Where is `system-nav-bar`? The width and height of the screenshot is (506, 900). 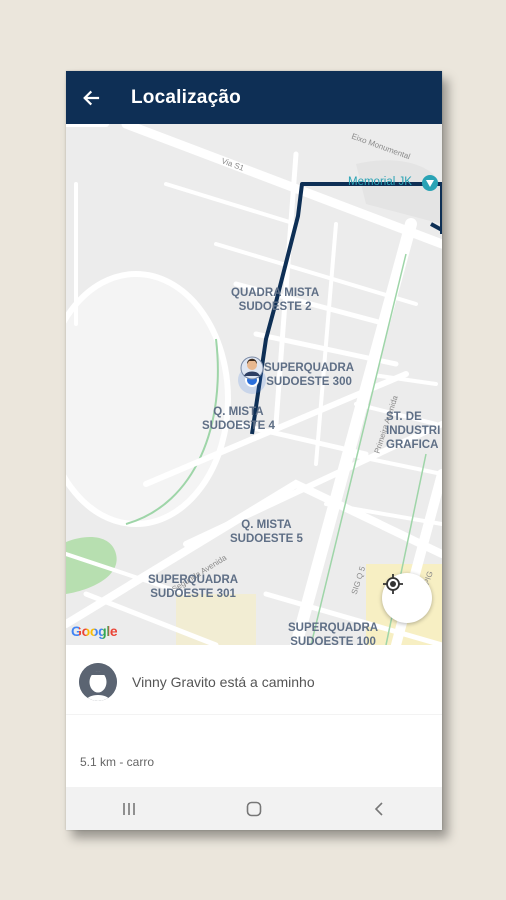 system-nav-bar is located at coordinates (254, 808).